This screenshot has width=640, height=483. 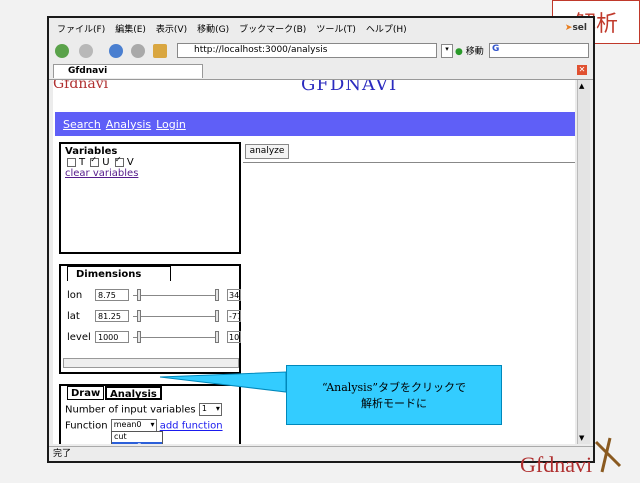 What do you see at coordinates (86, 393) in the screenshot?
I see `tab-draw: Draw` at bounding box center [86, 393].